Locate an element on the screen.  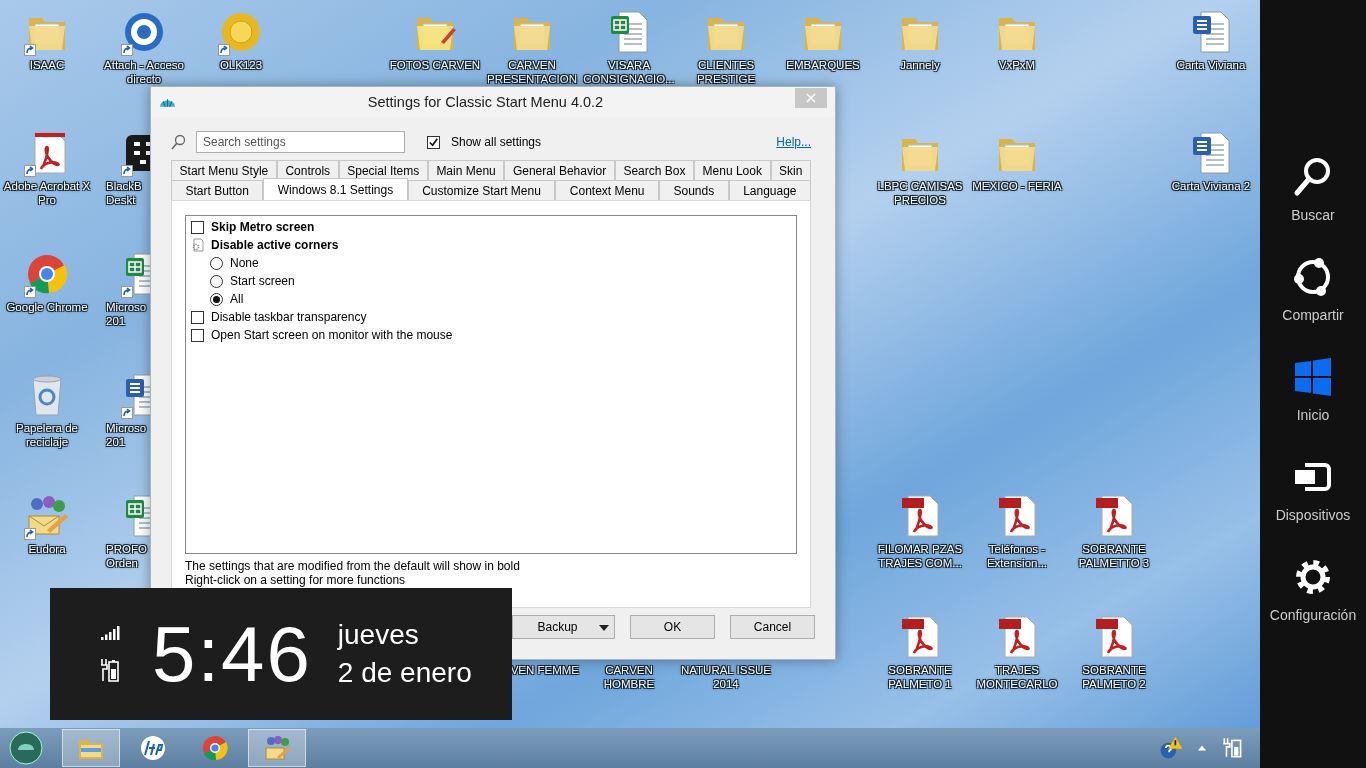
charm-label: Buscar is located at coordinates (1313, 215).